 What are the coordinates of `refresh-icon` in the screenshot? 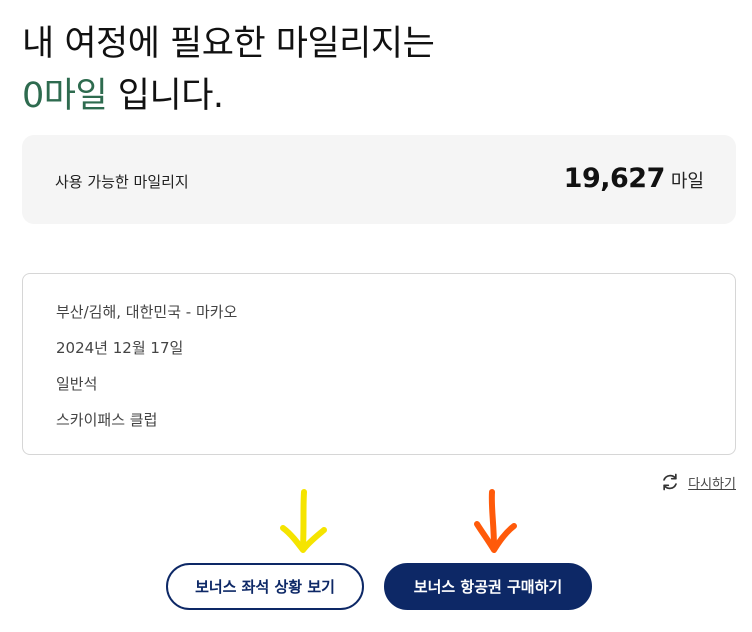 It's located at (670, 482).